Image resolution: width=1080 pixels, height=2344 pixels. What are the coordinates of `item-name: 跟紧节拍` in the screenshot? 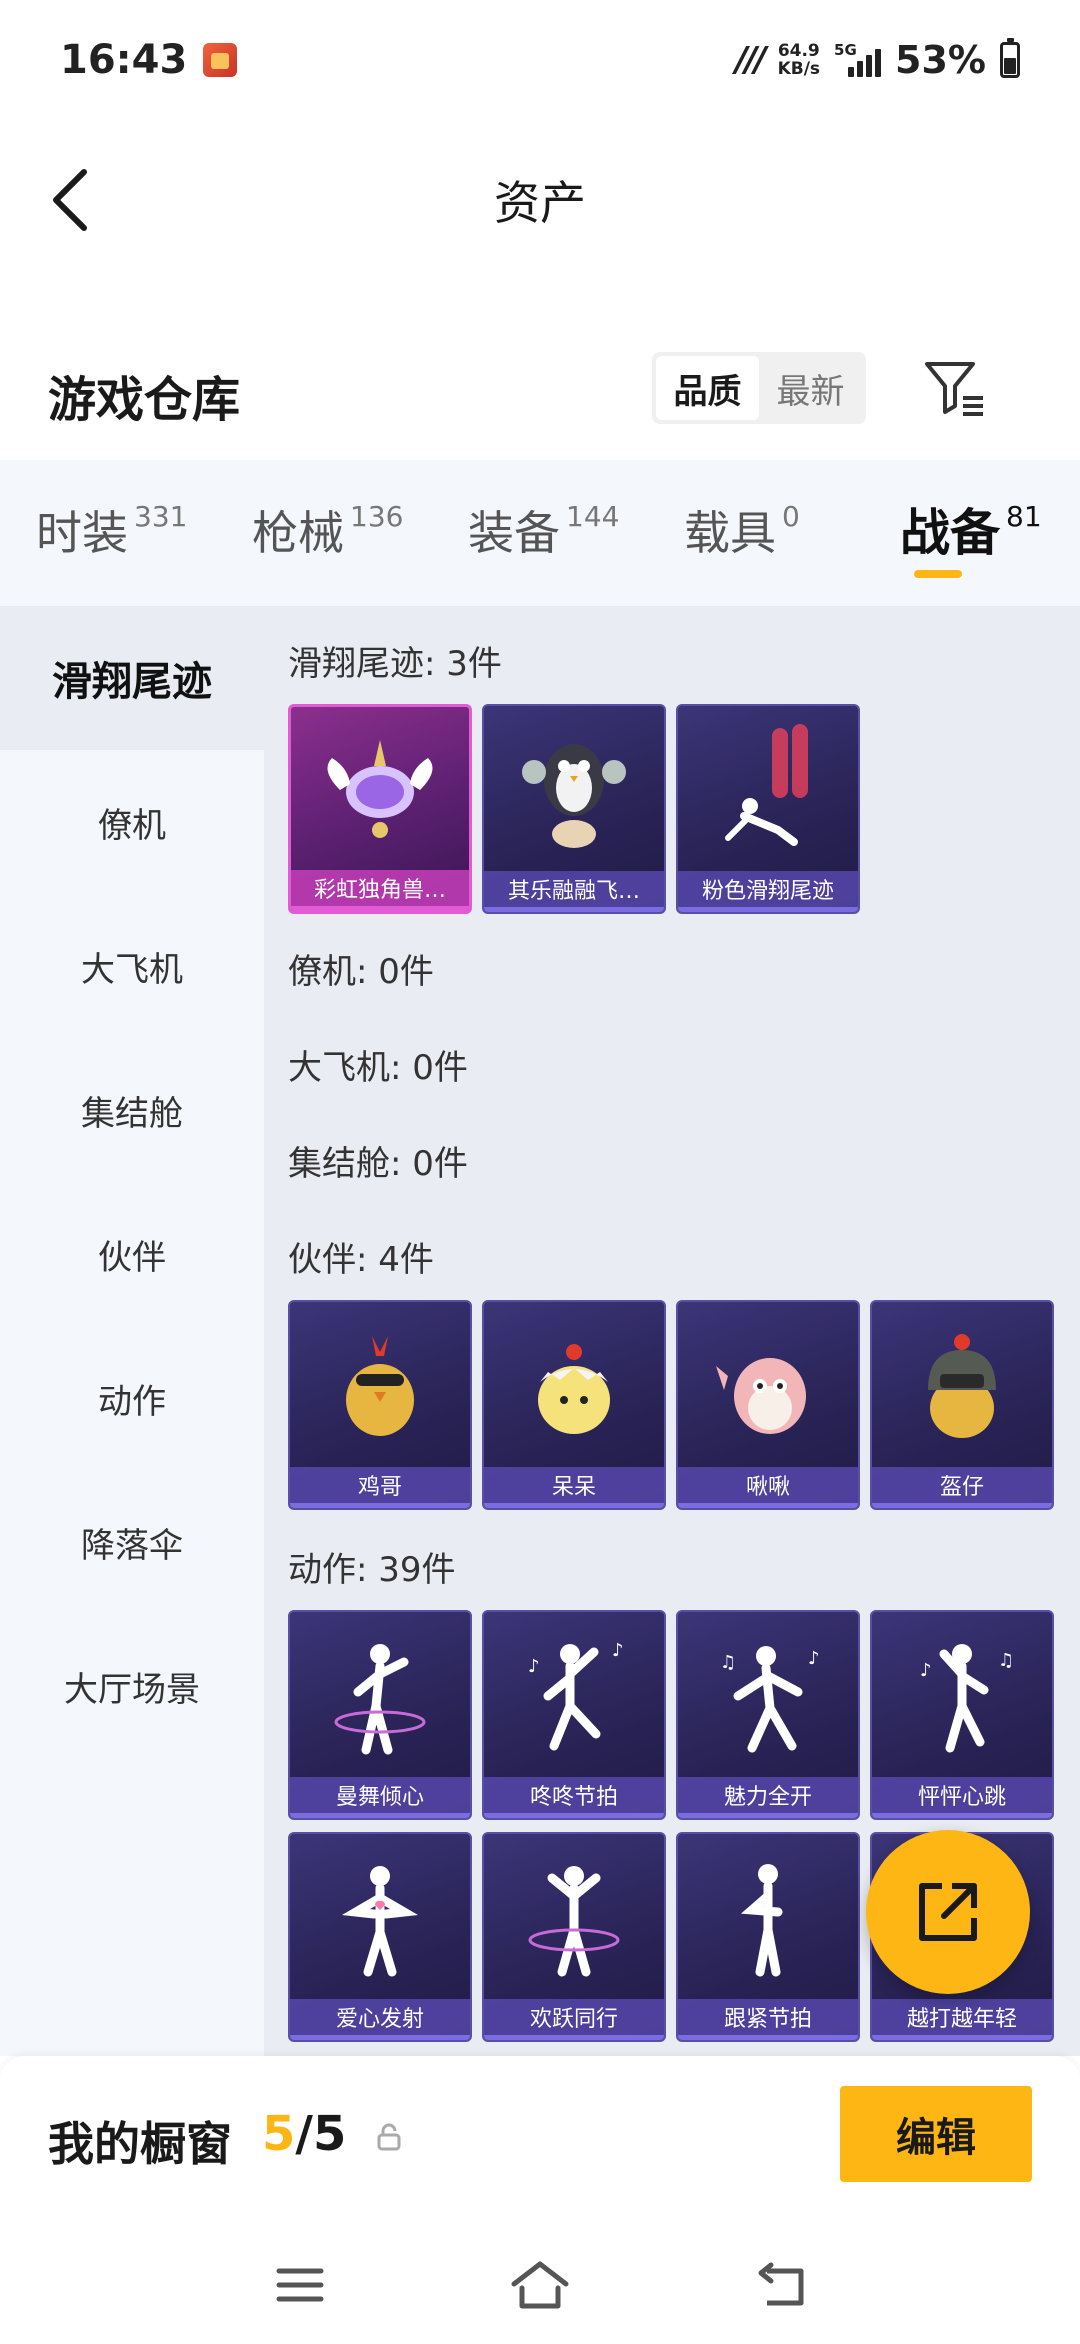 It's located at (768, 2017).